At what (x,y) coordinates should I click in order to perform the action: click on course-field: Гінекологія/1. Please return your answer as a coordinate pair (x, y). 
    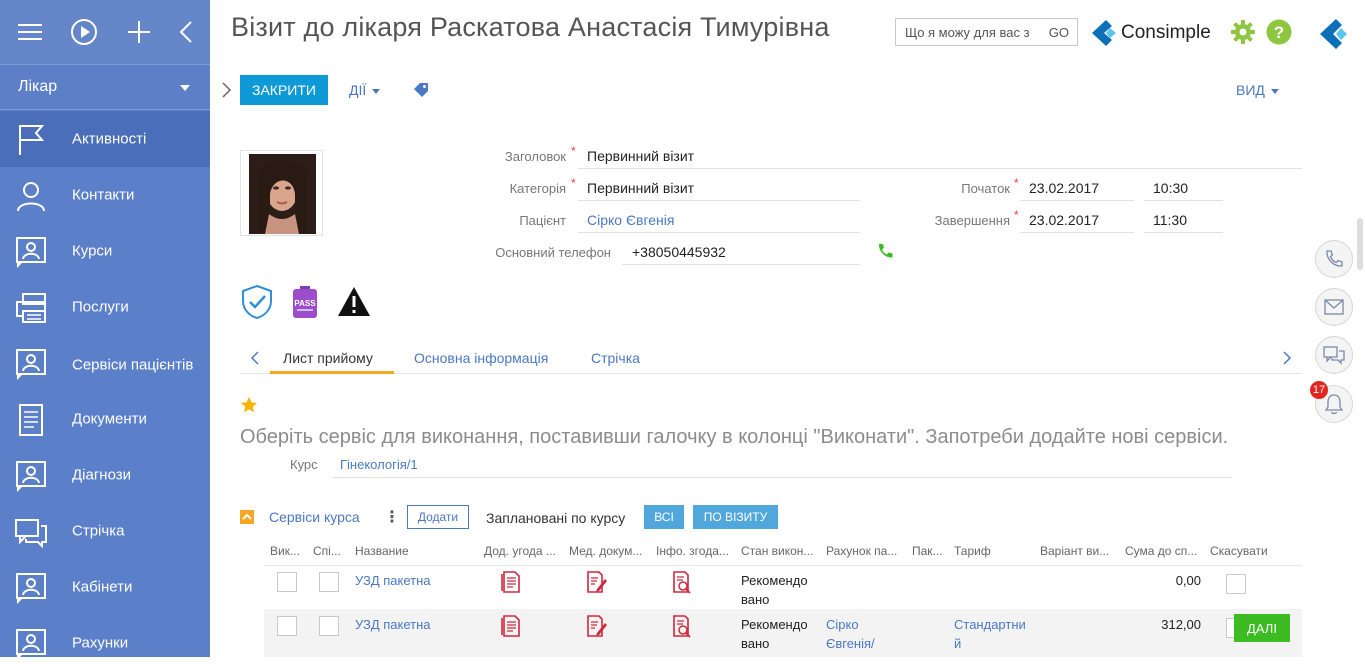
    Looking at the image, I should click on (782, 465).